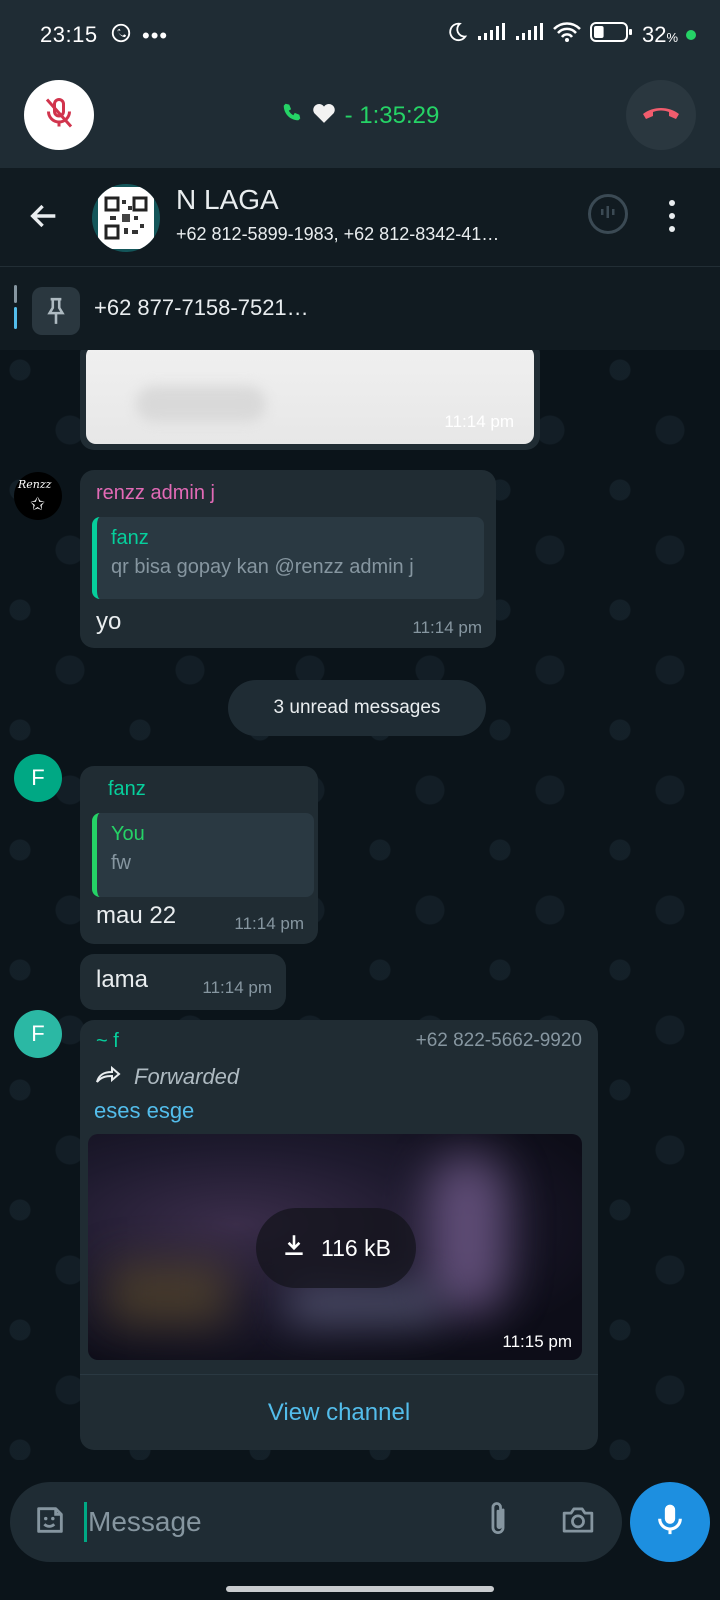 The height and width of the screenshot is (1600, 720). Describe the element at coordinates (155, 35) in the screenshot. I see `more-notifications-icon: •••` at that location.